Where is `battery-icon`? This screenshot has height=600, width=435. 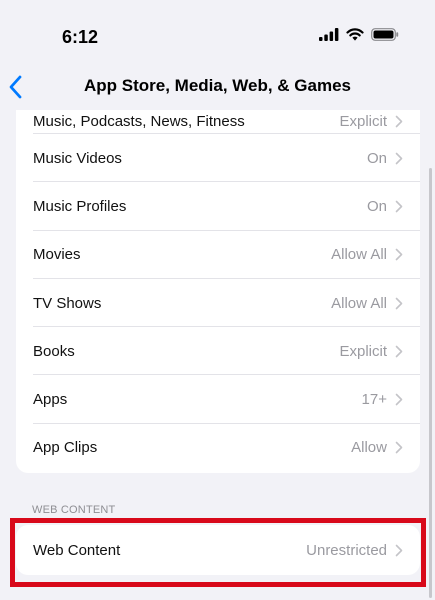 battery-icon is located at coordinates (385, 34).